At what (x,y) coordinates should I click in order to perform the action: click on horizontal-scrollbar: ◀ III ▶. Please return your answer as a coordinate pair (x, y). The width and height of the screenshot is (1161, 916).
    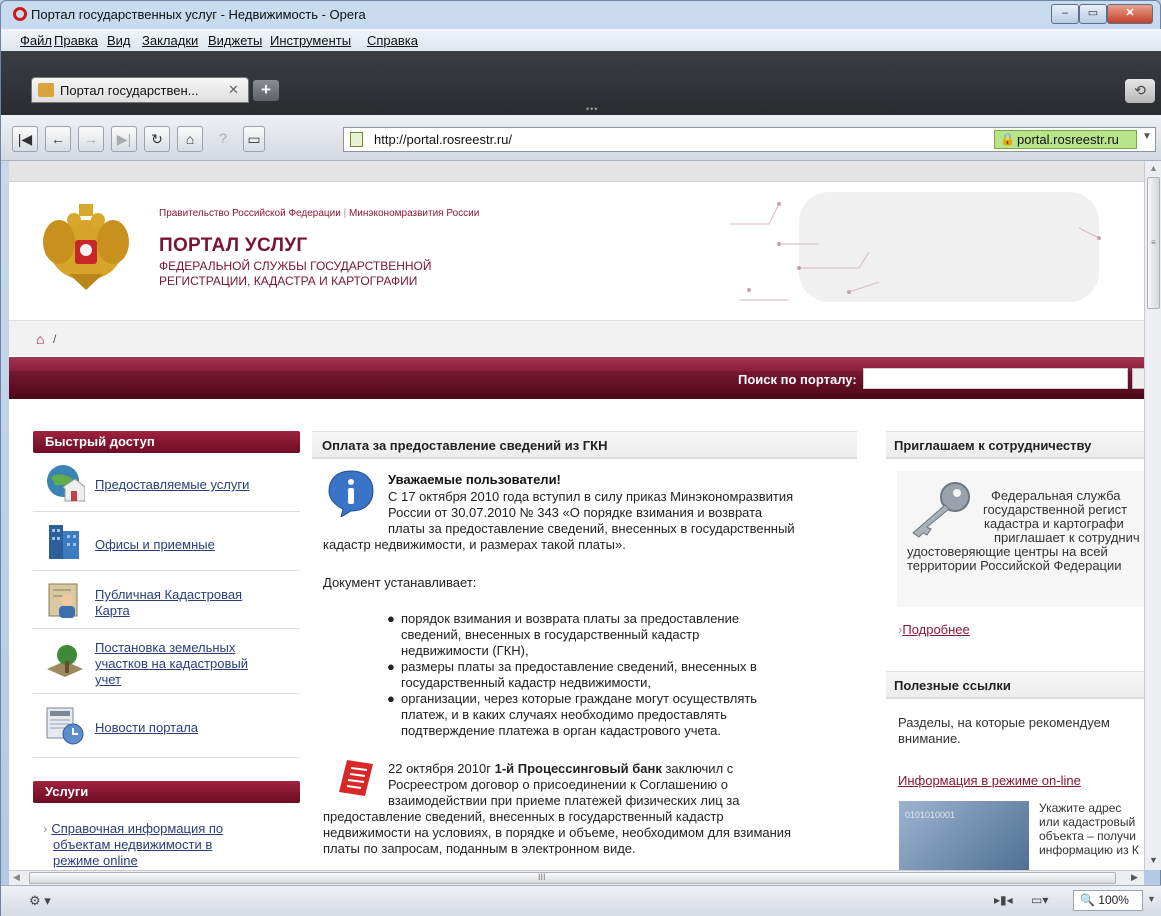
    Looking at the image, I should click on (576, 877).